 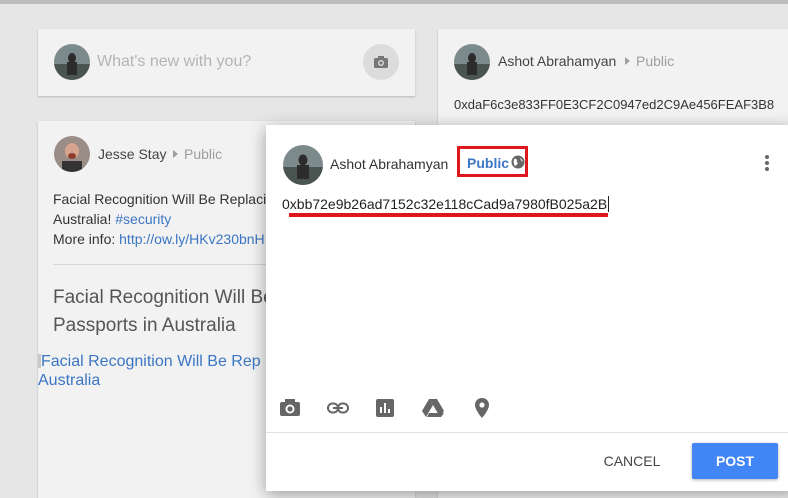 I want to click on link-preview-title-line: Passports in Australia, so click(x=144, y=325).